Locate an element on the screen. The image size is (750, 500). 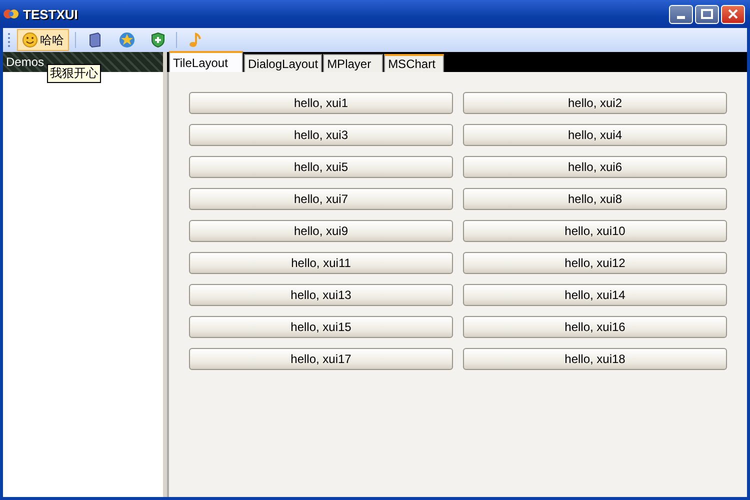
minimize-icon is located at coordinates (681, 17).